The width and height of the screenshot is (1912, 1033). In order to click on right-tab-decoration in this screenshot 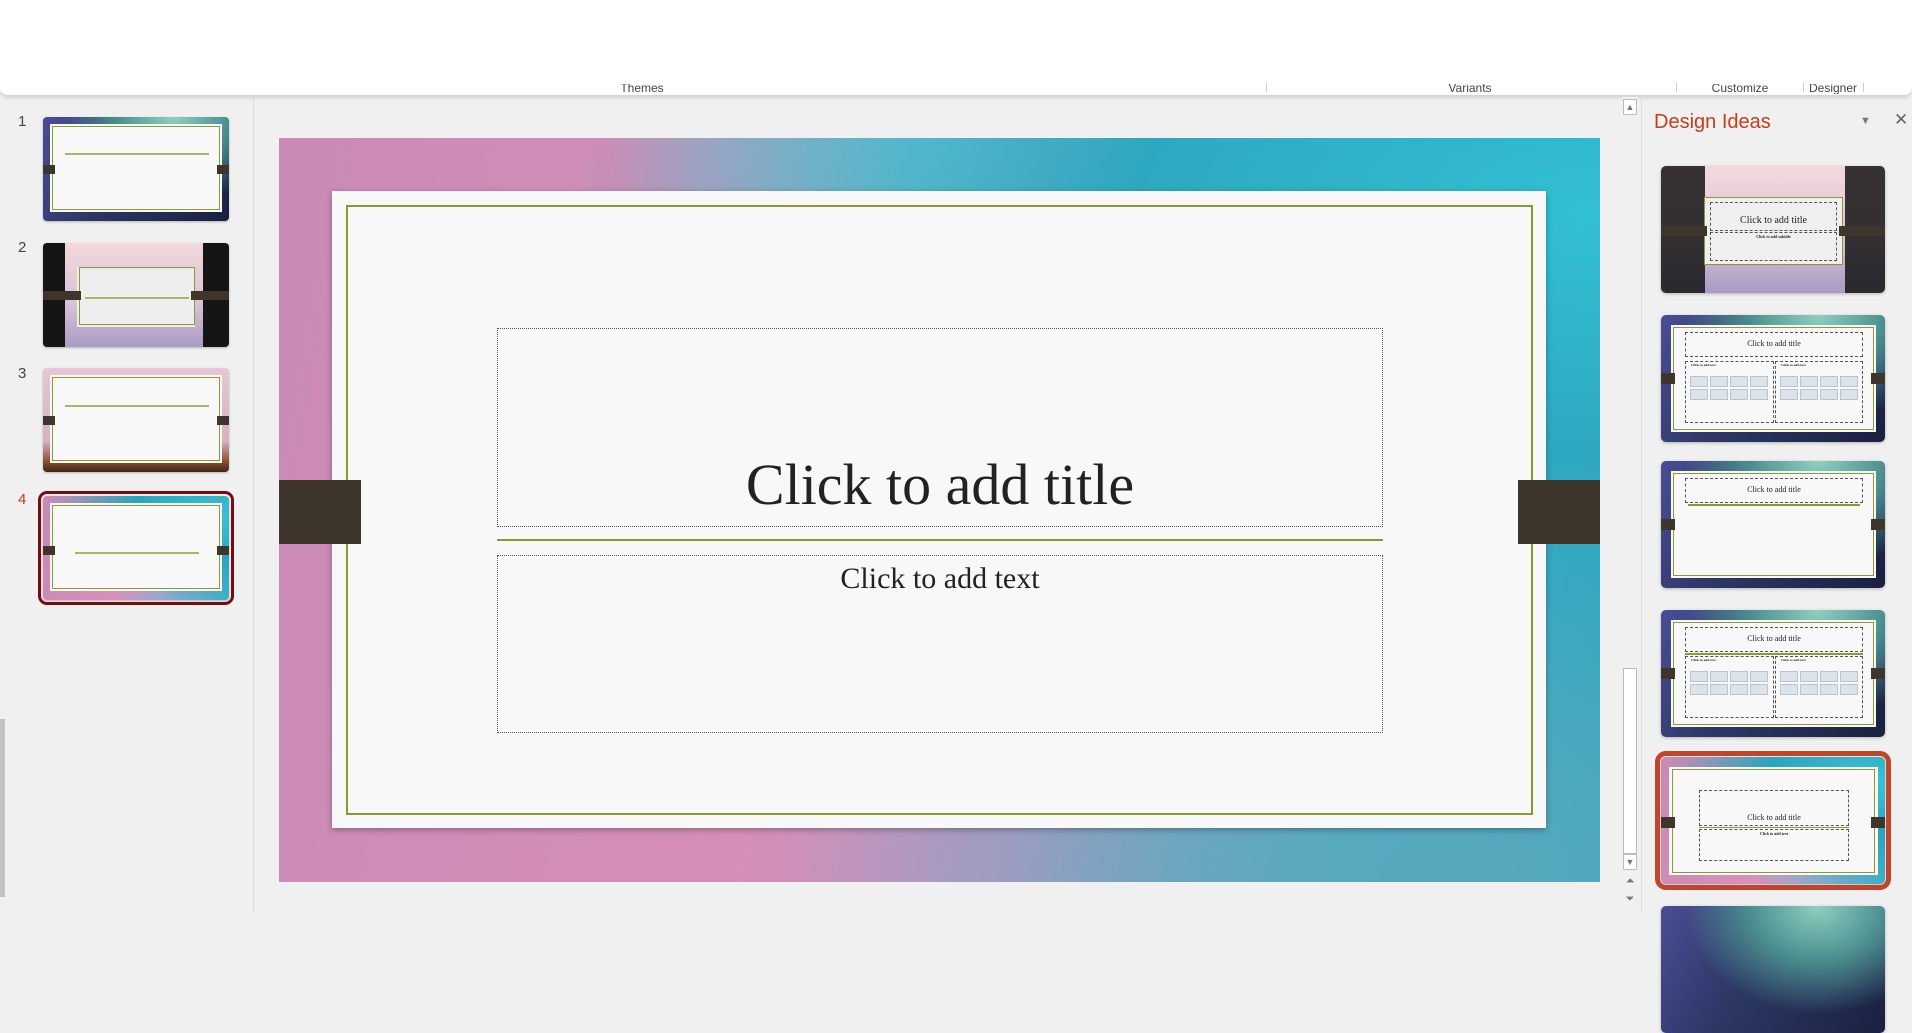, I will do `click(1559, 512)`.